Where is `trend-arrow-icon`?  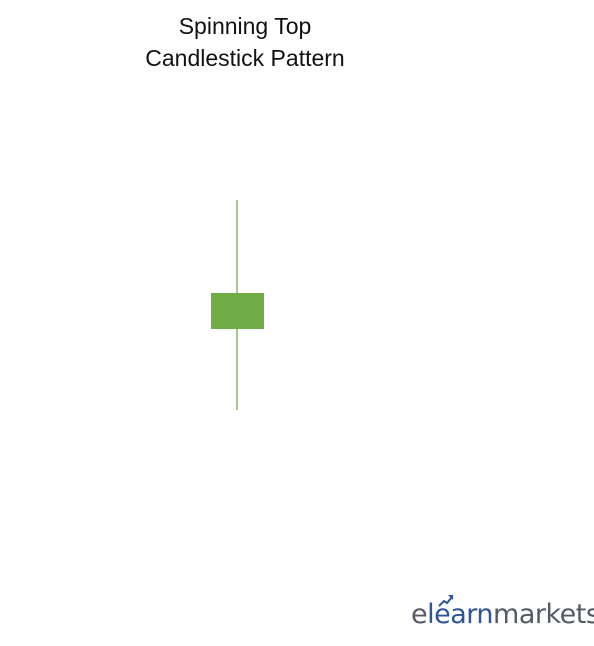 trend-arrow-icon is located at coordinates (445, 601).